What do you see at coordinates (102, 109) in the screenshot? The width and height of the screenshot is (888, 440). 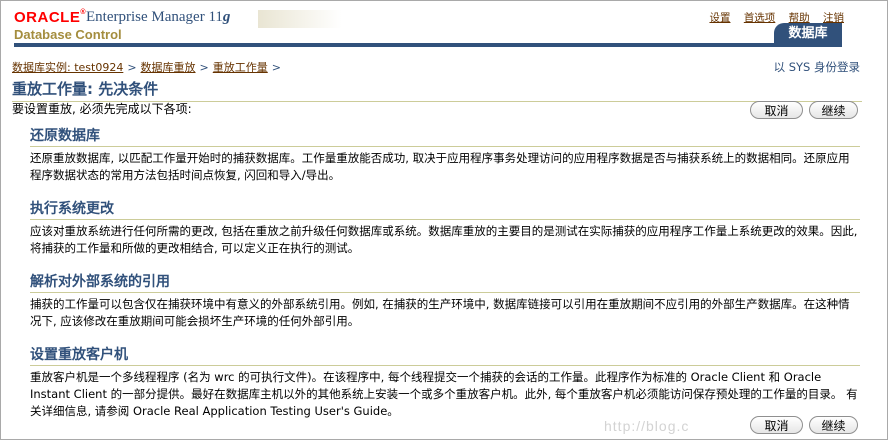 I see `intro-text: 要设置重放, 必须先完成以下各项:` at bounding box center [102, 109].